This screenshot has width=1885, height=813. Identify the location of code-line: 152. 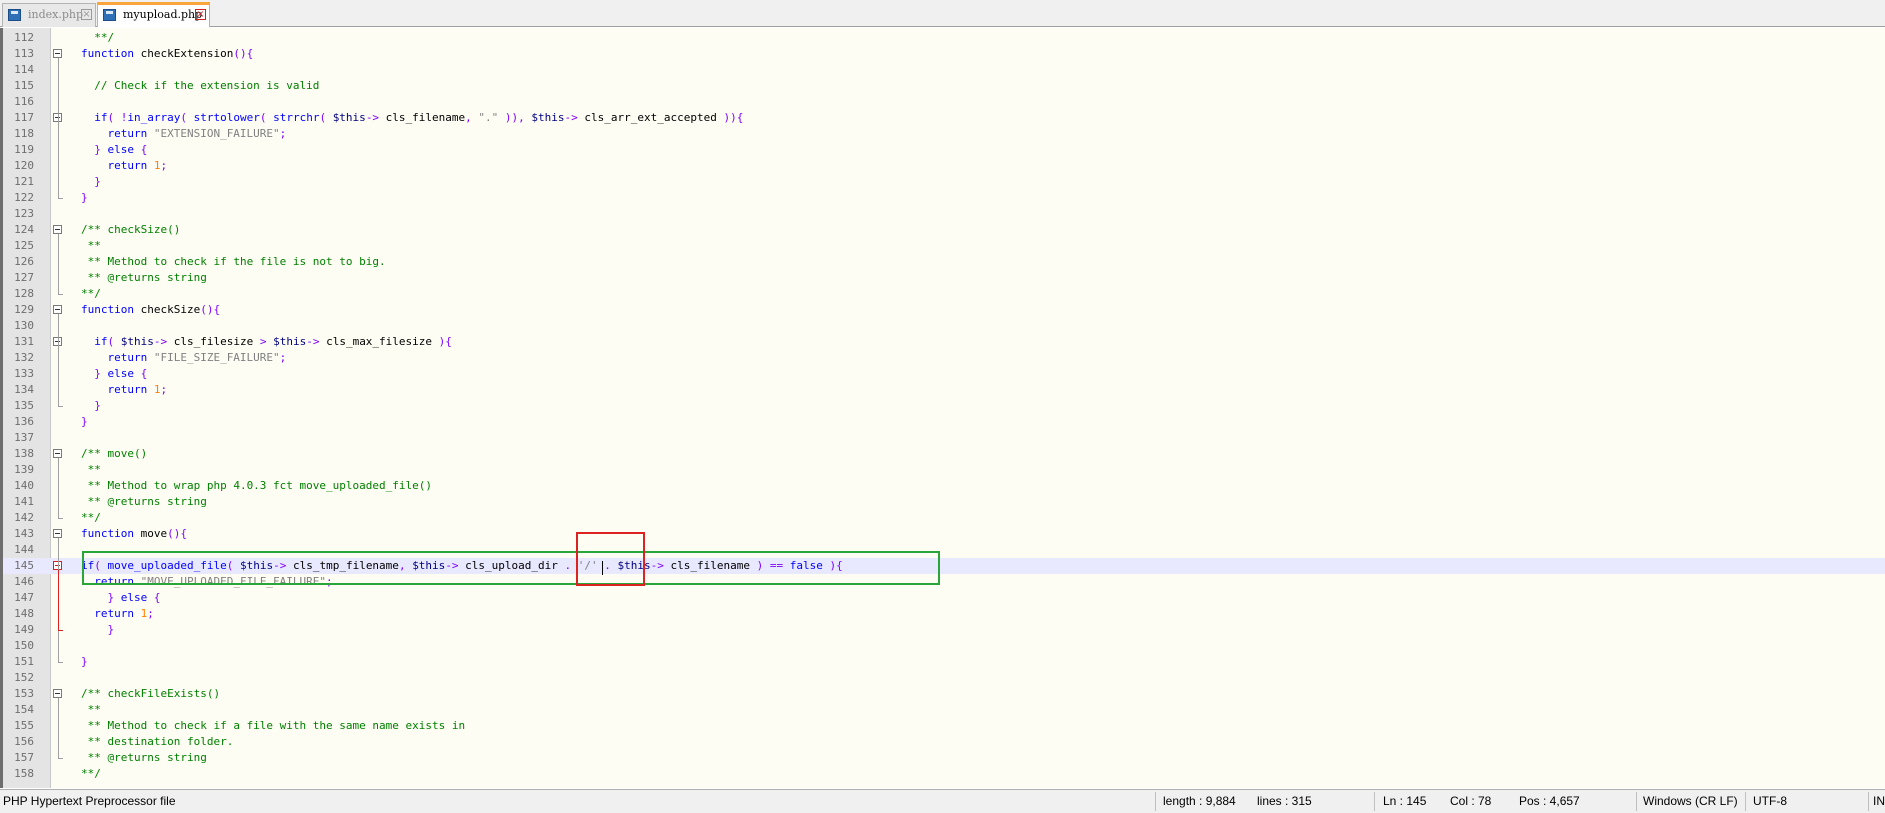
(944, 678).